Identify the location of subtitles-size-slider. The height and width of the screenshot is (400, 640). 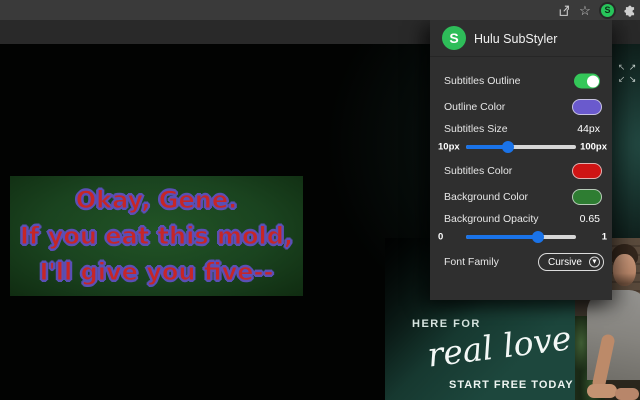
(521, 147).